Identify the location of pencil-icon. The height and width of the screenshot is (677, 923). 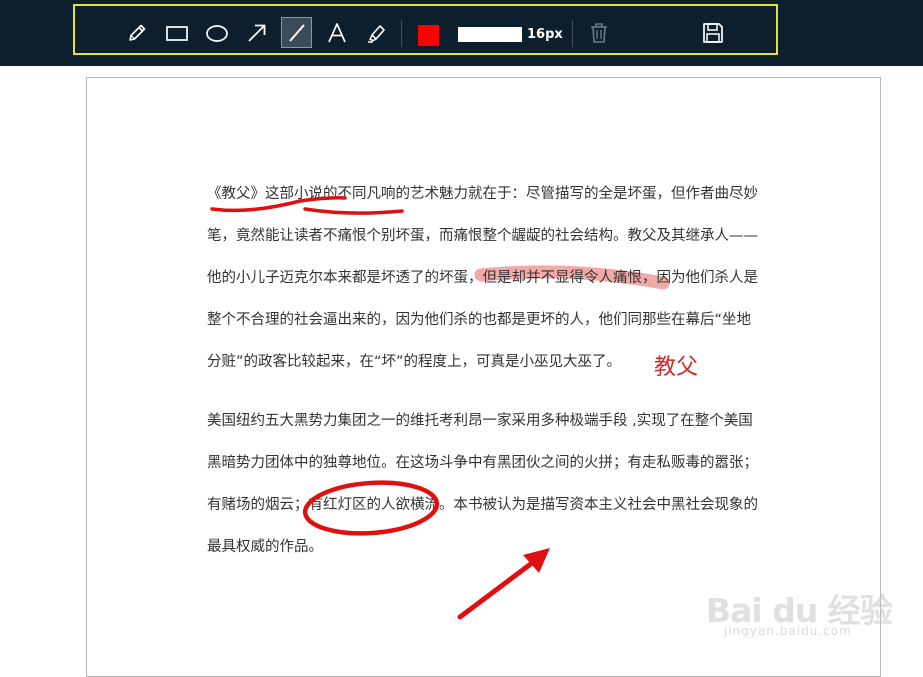
(137, 32).